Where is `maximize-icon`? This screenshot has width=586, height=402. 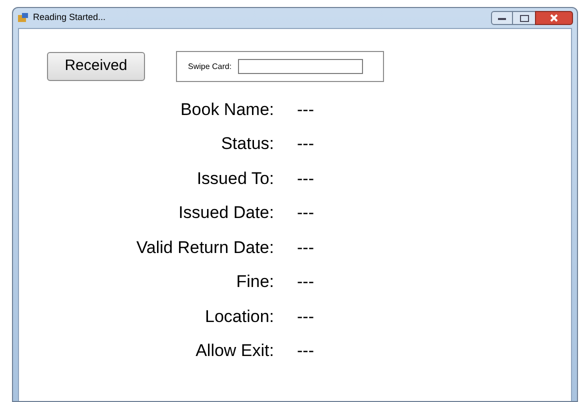
maximize-icon is located at coordinates (524, 18).